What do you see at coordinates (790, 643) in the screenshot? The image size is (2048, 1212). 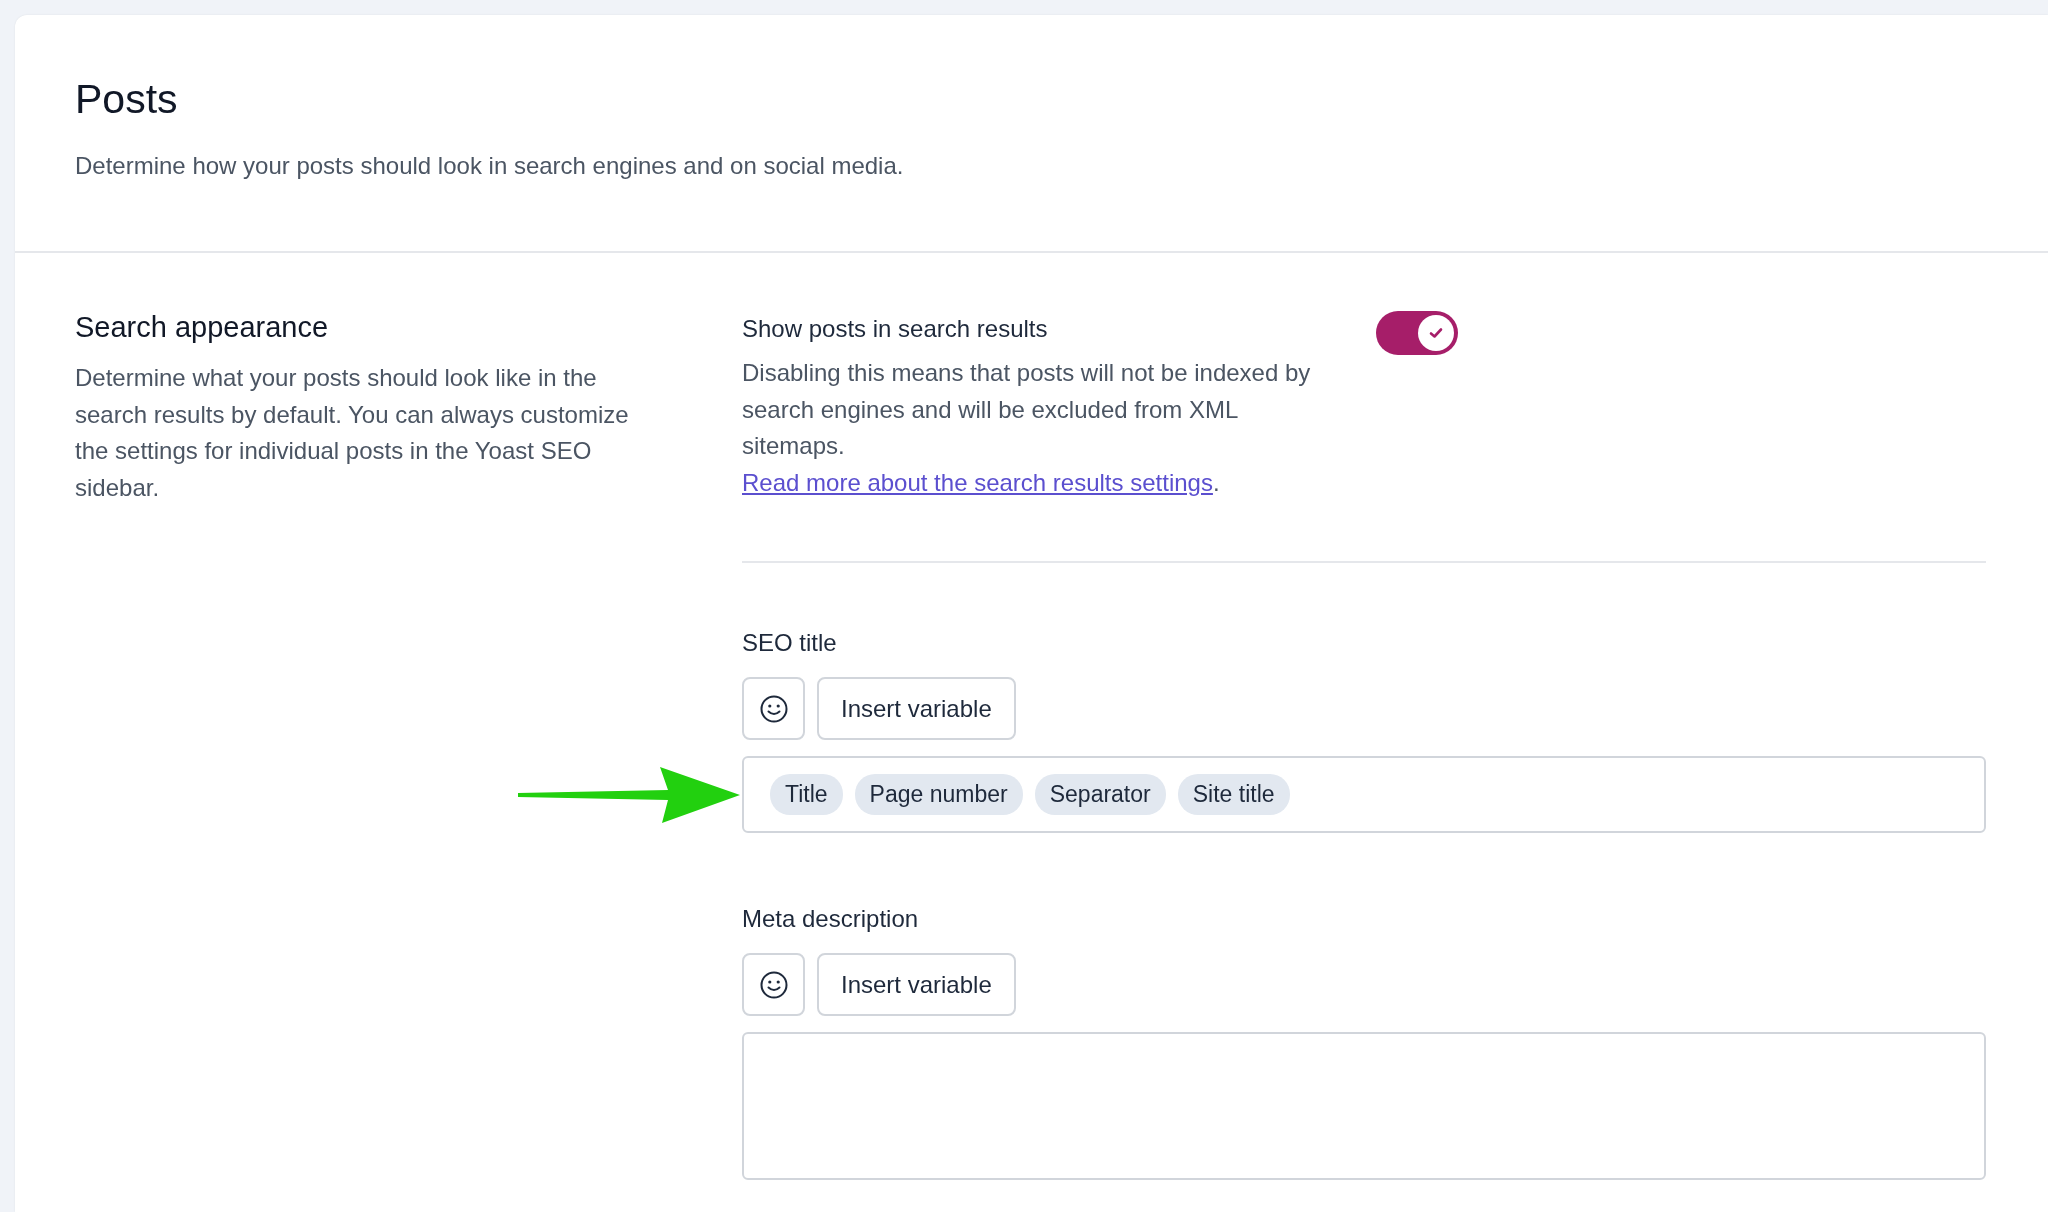 I see `field-label: SEO title` at bounding box center [790, 643].